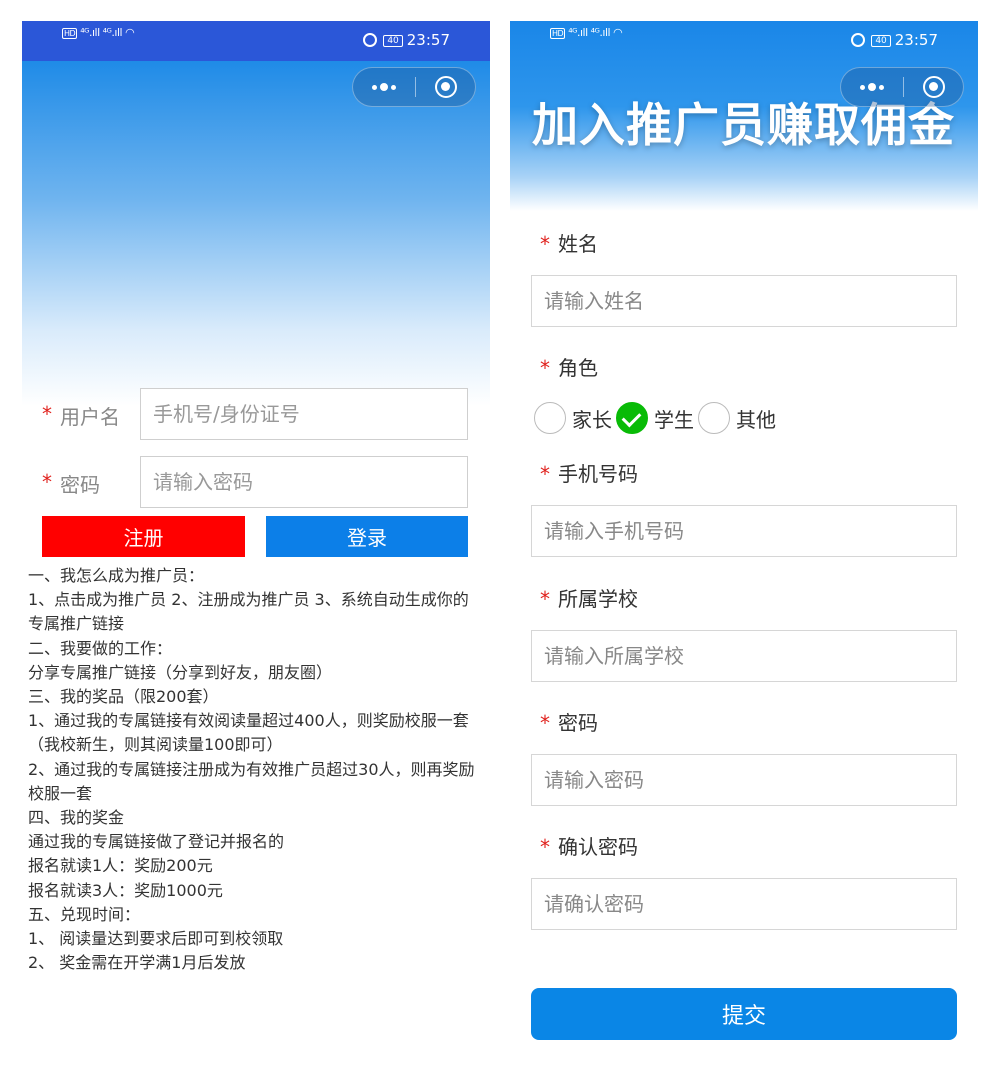 This screenshot has height=1082, width=1000. What do you see at coordinates (589, 599) in the screenshot?
I see `school-label: * 所属学校` at bounding box center [589, 599].